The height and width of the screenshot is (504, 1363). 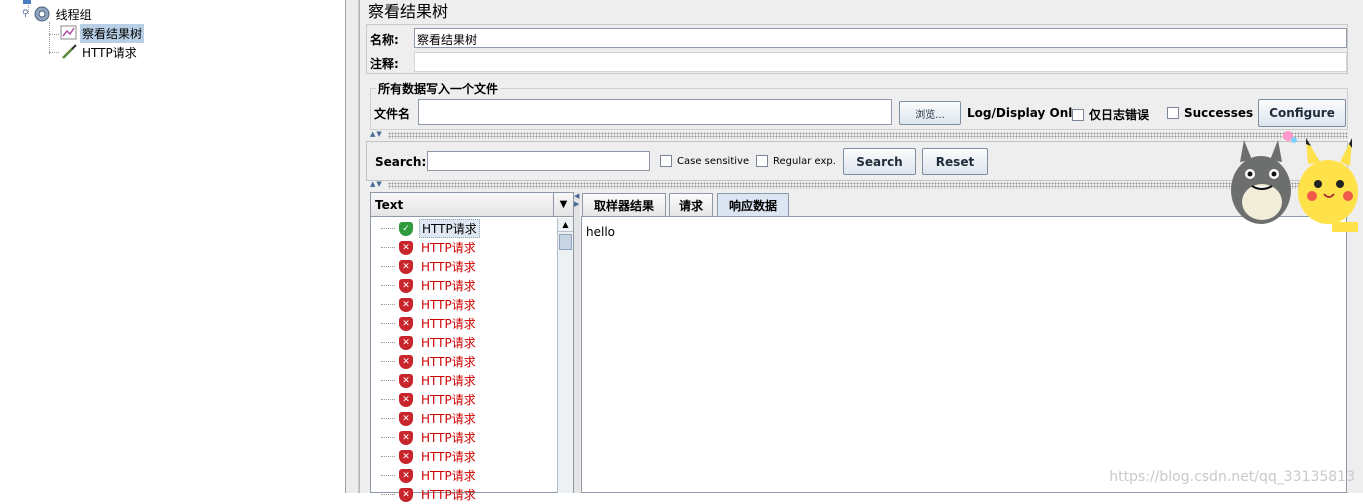 I want to click on tab-sampler-result: 取样器结果, so click(x=624, y=204).